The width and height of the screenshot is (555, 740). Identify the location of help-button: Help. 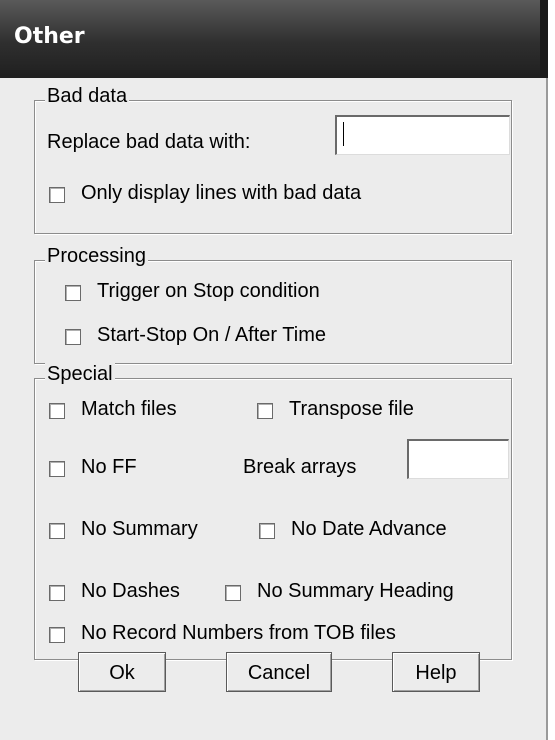
(436, 672).